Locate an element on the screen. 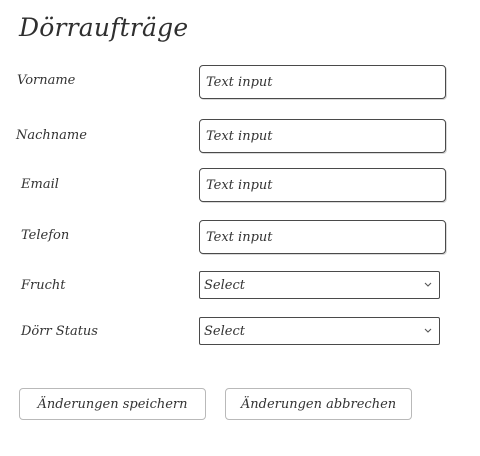 The image size is (480, 456). field-telefon-label: Telefon is located at coordinates (45, 235).